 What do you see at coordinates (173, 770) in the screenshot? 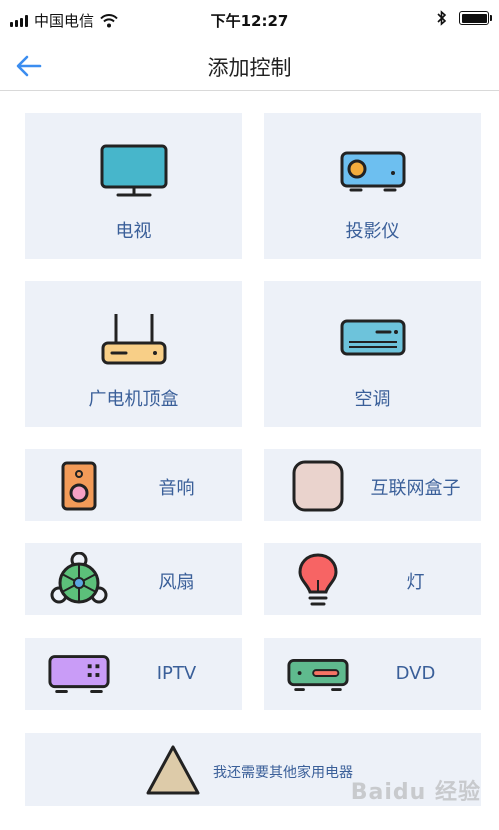
I see `triangle-icon` at bounding box center [173, 770].